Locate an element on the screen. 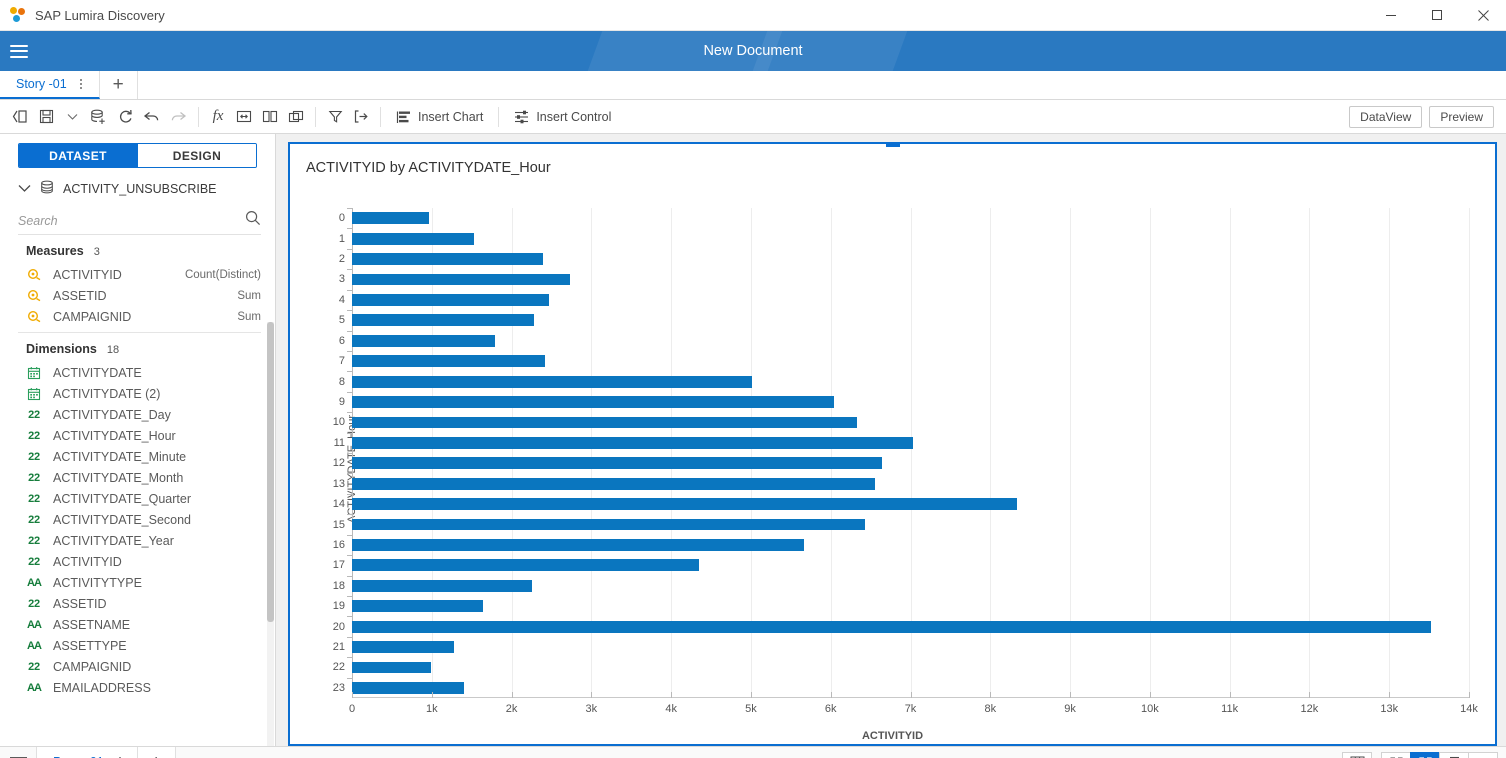 The width and height of the screenshot is (1506, 758). measure-item-campaignid: CAMPAIGNID Sum is located at coordinates (137, 316).